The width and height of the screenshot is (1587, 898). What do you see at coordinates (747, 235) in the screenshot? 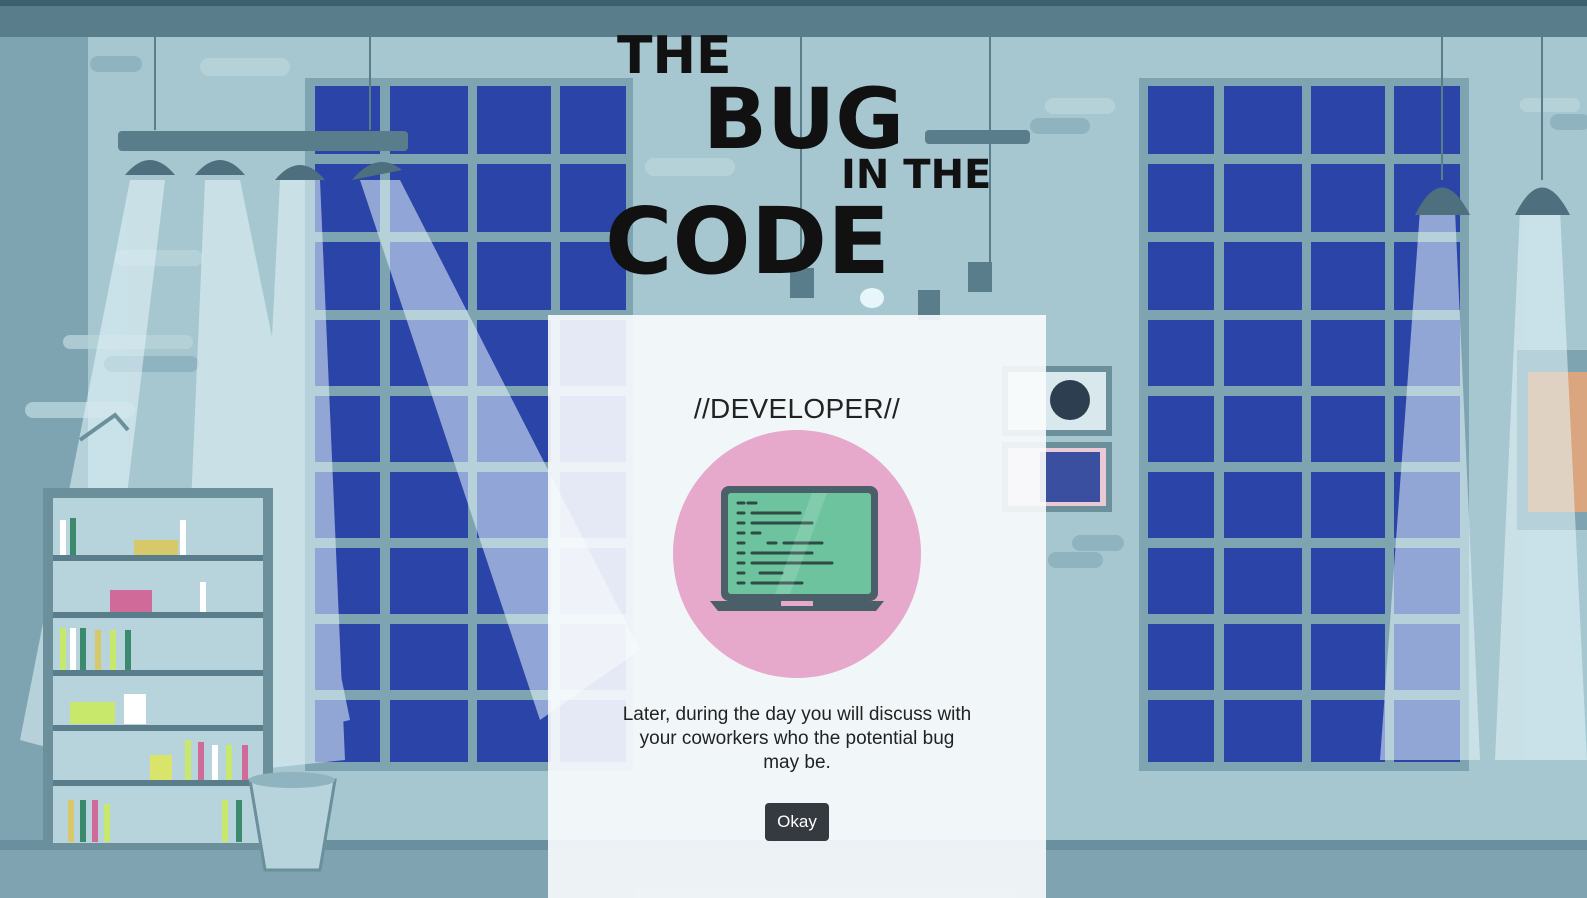
I see `logo-line-code: CODE` at bounding box center [747, 235].